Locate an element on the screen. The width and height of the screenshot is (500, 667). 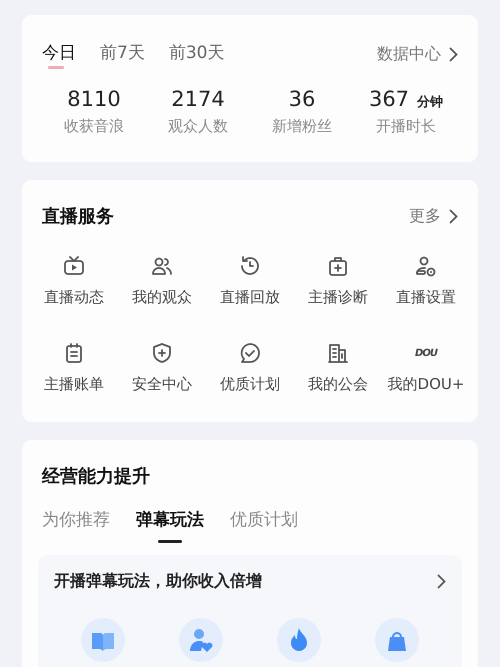
category-tab: 弹幕玩法 is located at coordinates (170, 525).